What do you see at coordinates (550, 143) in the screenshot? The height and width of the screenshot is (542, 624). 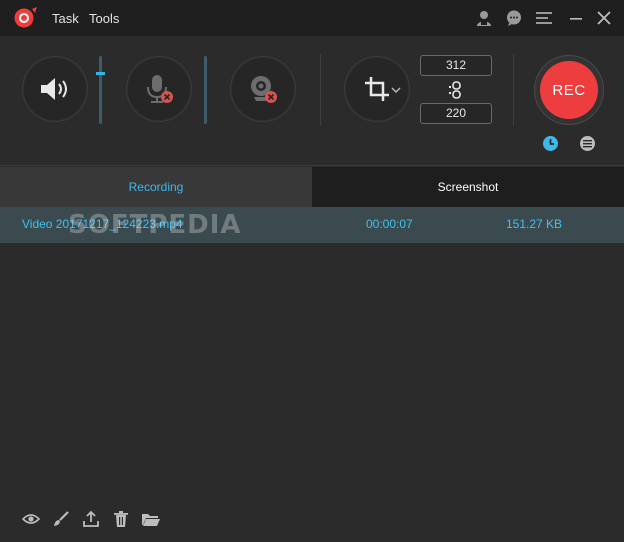 I see `task-schedule-icon` at bounding box center [550, 143].